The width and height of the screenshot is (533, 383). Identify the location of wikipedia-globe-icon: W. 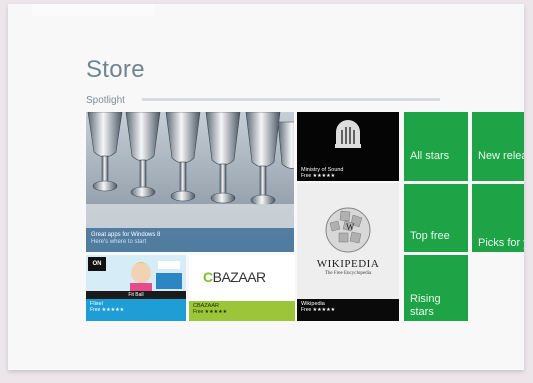
(348, 230).